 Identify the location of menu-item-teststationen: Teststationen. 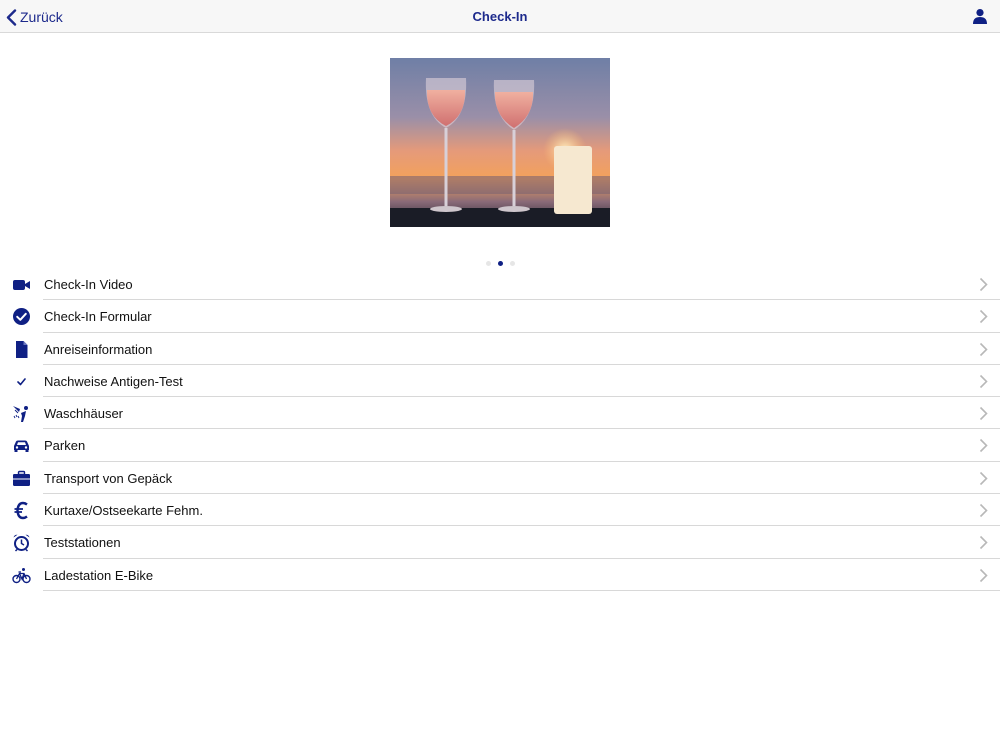
(500, 542).